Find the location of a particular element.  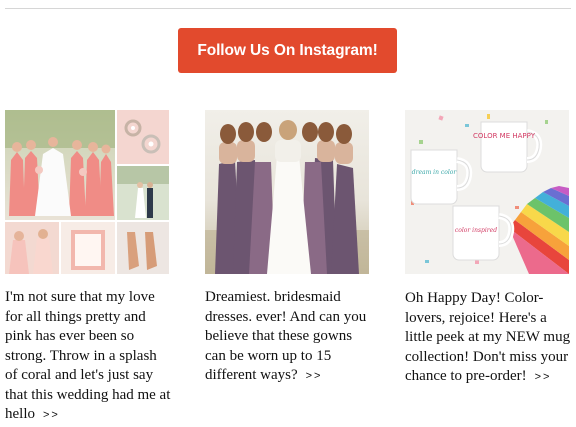

mug-text: COLOR ME HAPPY is located at coordinates (504, 136).